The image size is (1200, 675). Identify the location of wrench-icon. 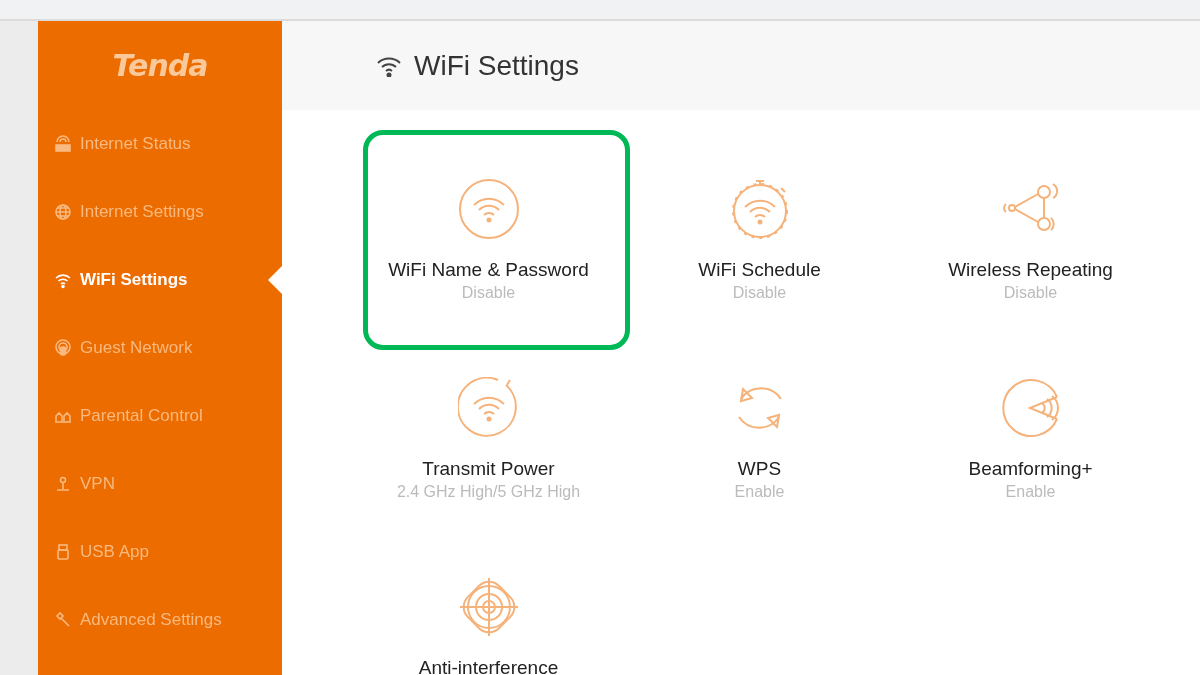
(63, 620).